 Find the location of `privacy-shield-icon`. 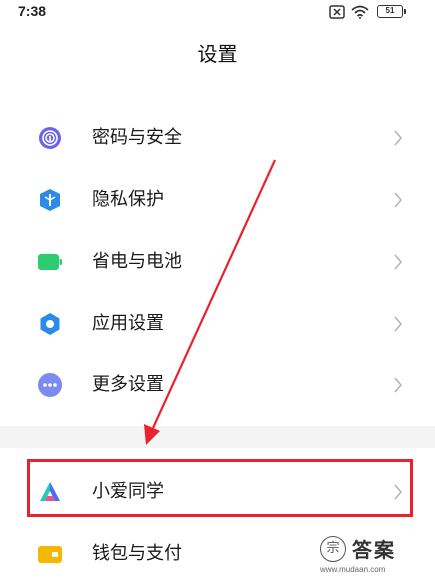

privacy-shield-icon is located at coordinates (50, 200).